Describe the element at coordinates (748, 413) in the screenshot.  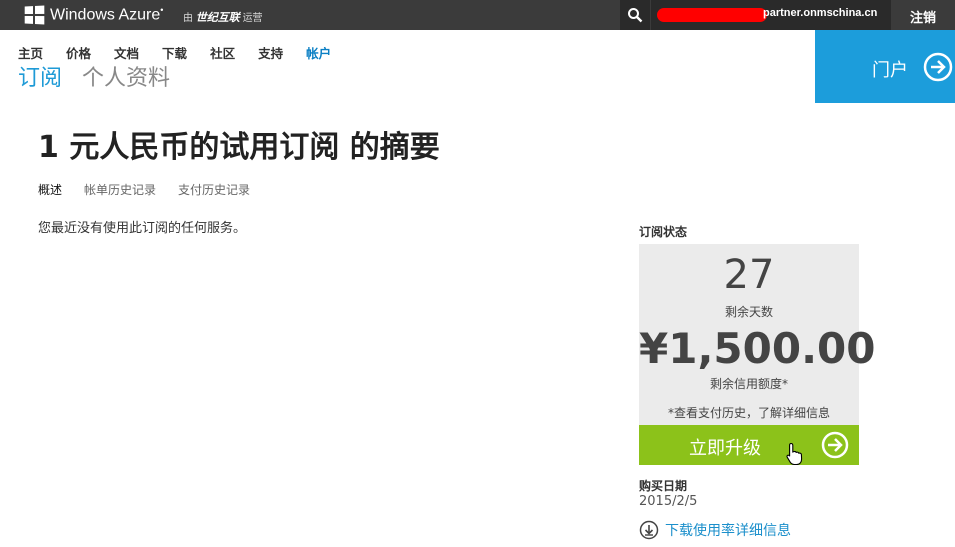
I see `payment-history-note: *查看支付历史，了解详细信息` at that location.